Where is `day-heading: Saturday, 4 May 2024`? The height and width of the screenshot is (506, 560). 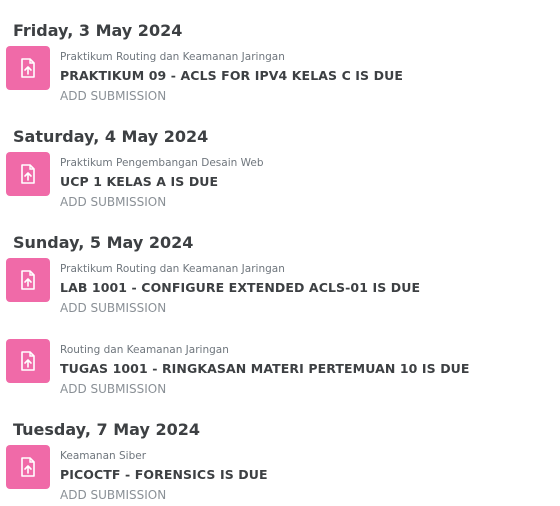
day-heading: Saturday, 4 May 2024 is located at coordinates (111, 136).